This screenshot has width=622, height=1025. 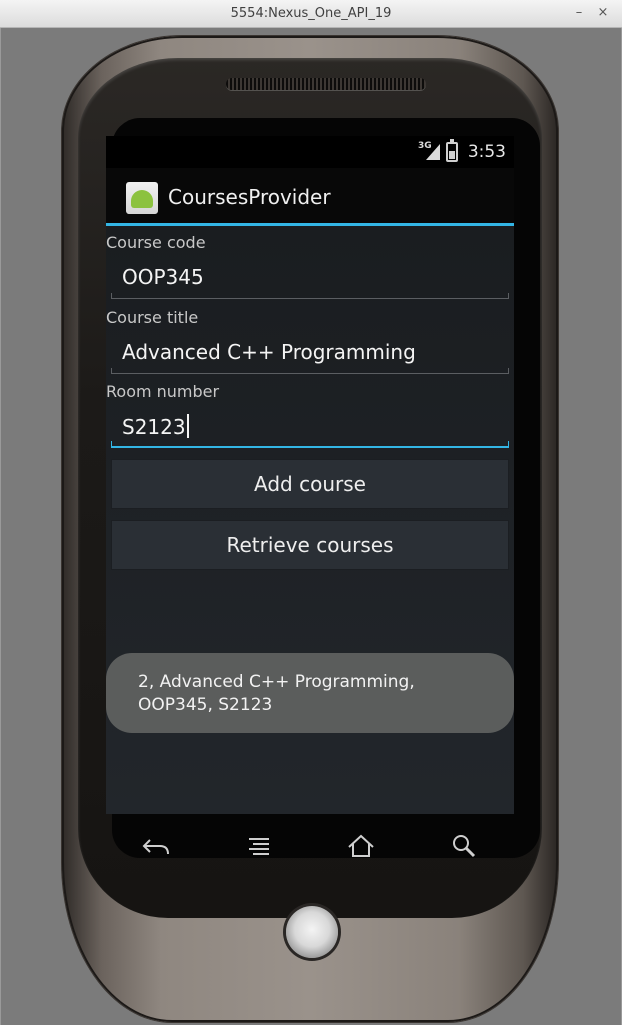 What do you see at coordinates (152, 317) in the screenshot?
I see `course-title-label: Course title` at bounding box center [152, 317].